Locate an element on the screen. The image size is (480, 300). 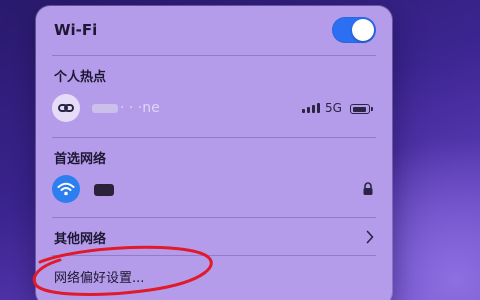
signal-strength-icon is located at coordinates (311, 108).